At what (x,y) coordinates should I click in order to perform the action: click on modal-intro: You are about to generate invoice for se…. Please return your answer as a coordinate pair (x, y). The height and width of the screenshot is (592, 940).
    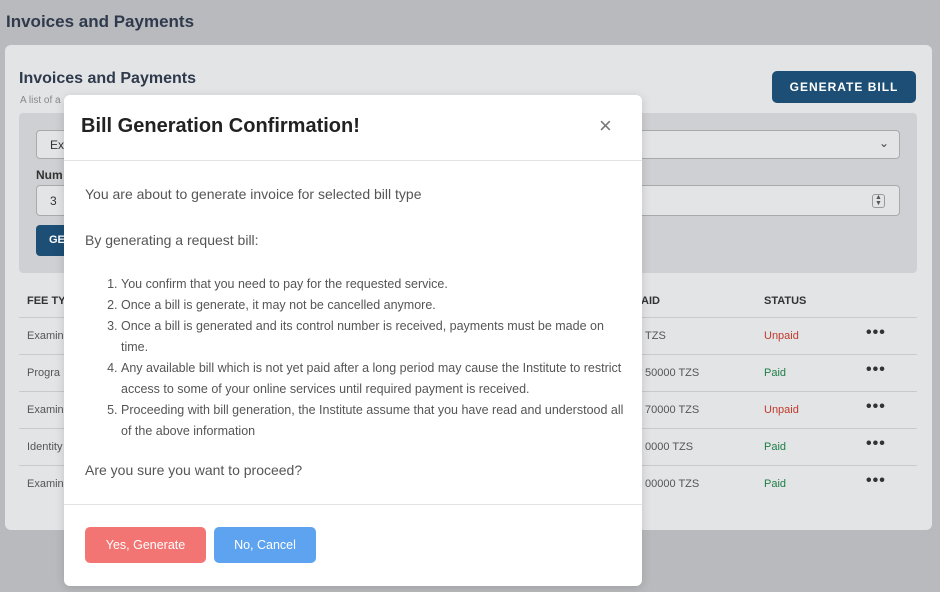
    Looking at the image, I should click on (253, 194).